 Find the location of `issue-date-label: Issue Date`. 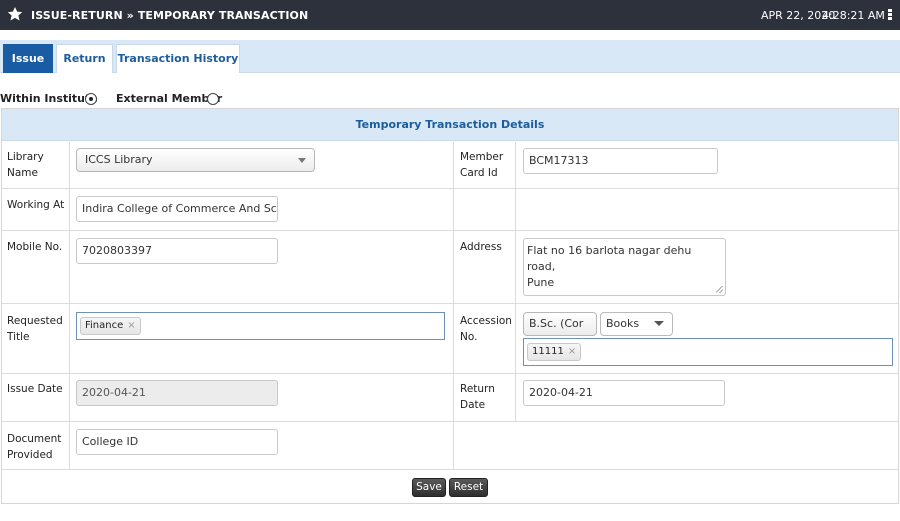

issue-date-label: Issue Date is located at coordinates (35, 389).